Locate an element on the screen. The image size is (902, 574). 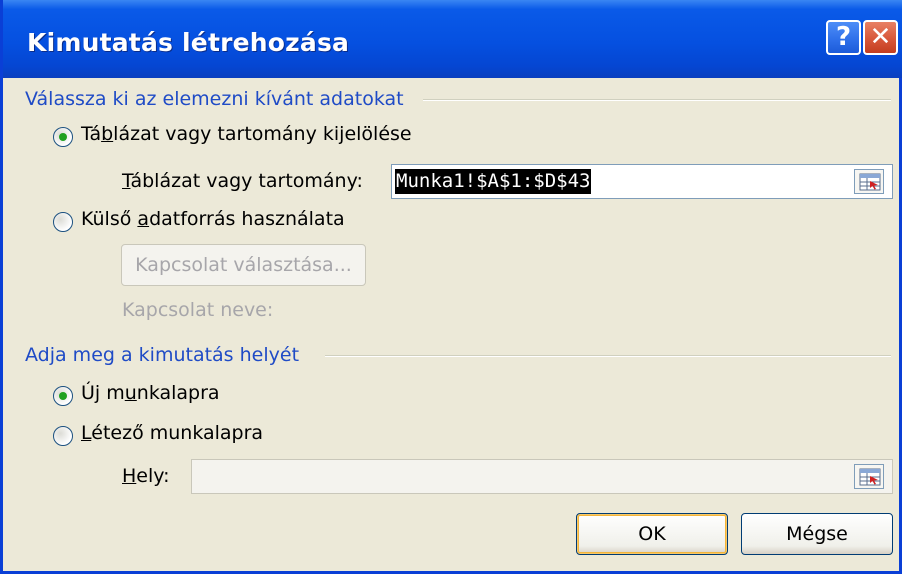
radio-table-range-label: Táblázat vagy tartomány kijelölése is located at coordinates (246, 134).